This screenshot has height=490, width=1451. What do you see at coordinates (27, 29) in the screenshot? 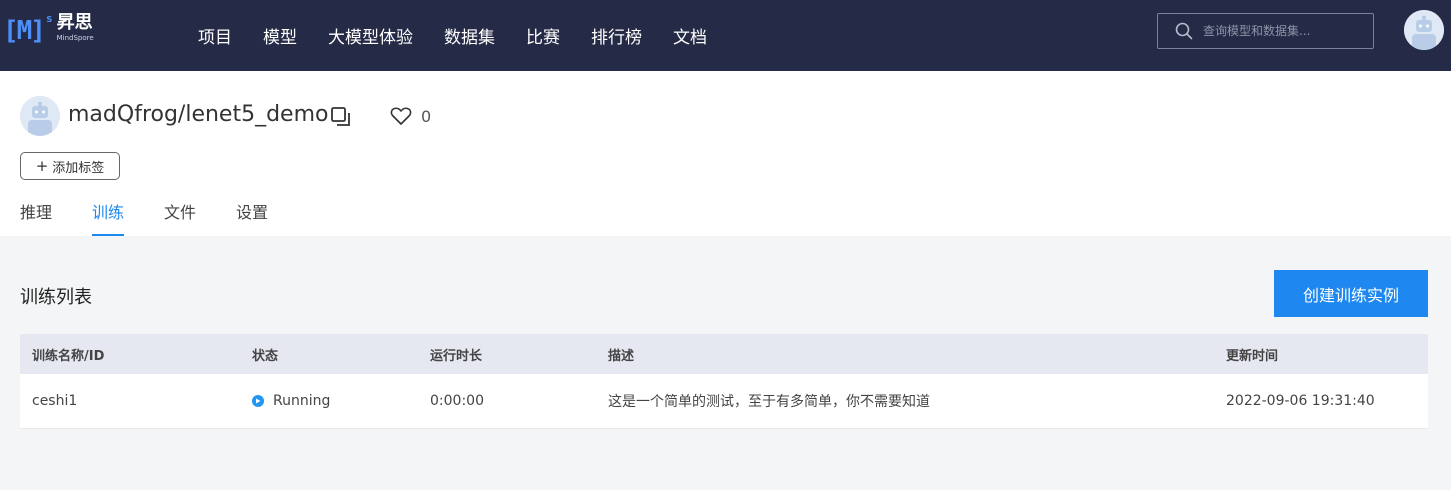
I see `logo-mark: [M] s` at bounding box center [27, 29].